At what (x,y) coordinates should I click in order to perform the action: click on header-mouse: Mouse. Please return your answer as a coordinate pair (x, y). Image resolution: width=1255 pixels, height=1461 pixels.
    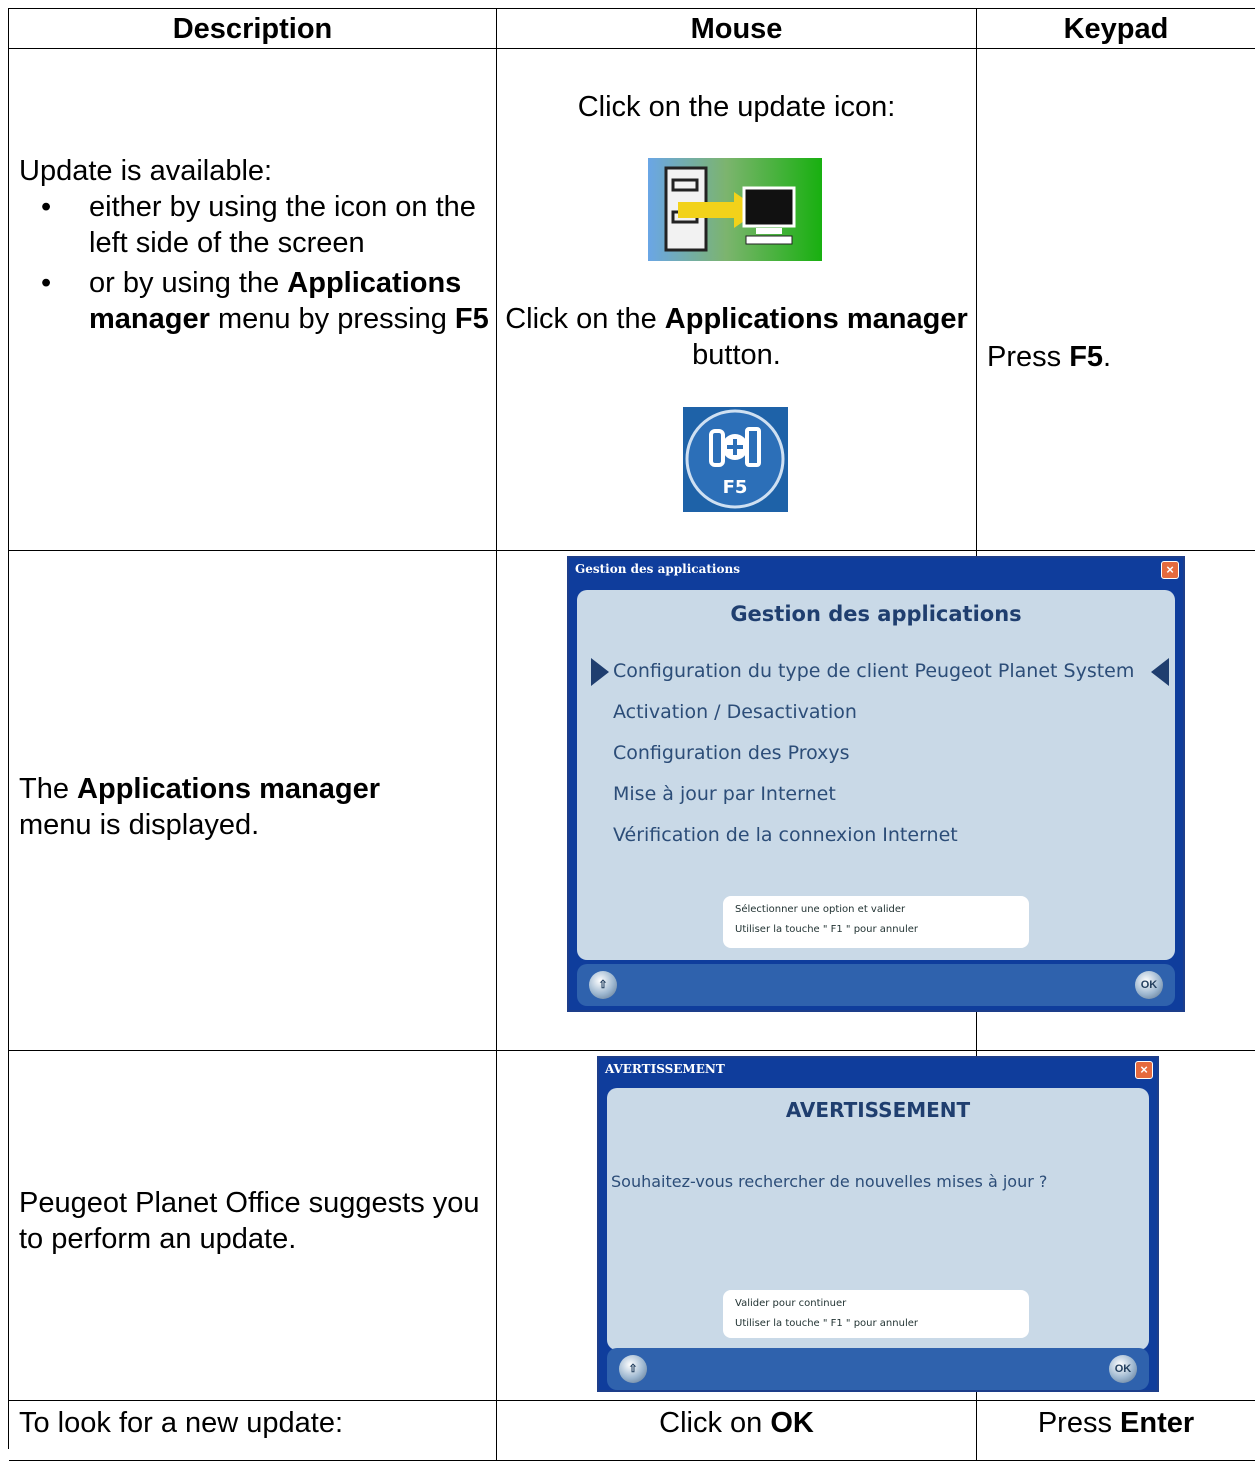
    Looking at the image, I should click on (737, 29).